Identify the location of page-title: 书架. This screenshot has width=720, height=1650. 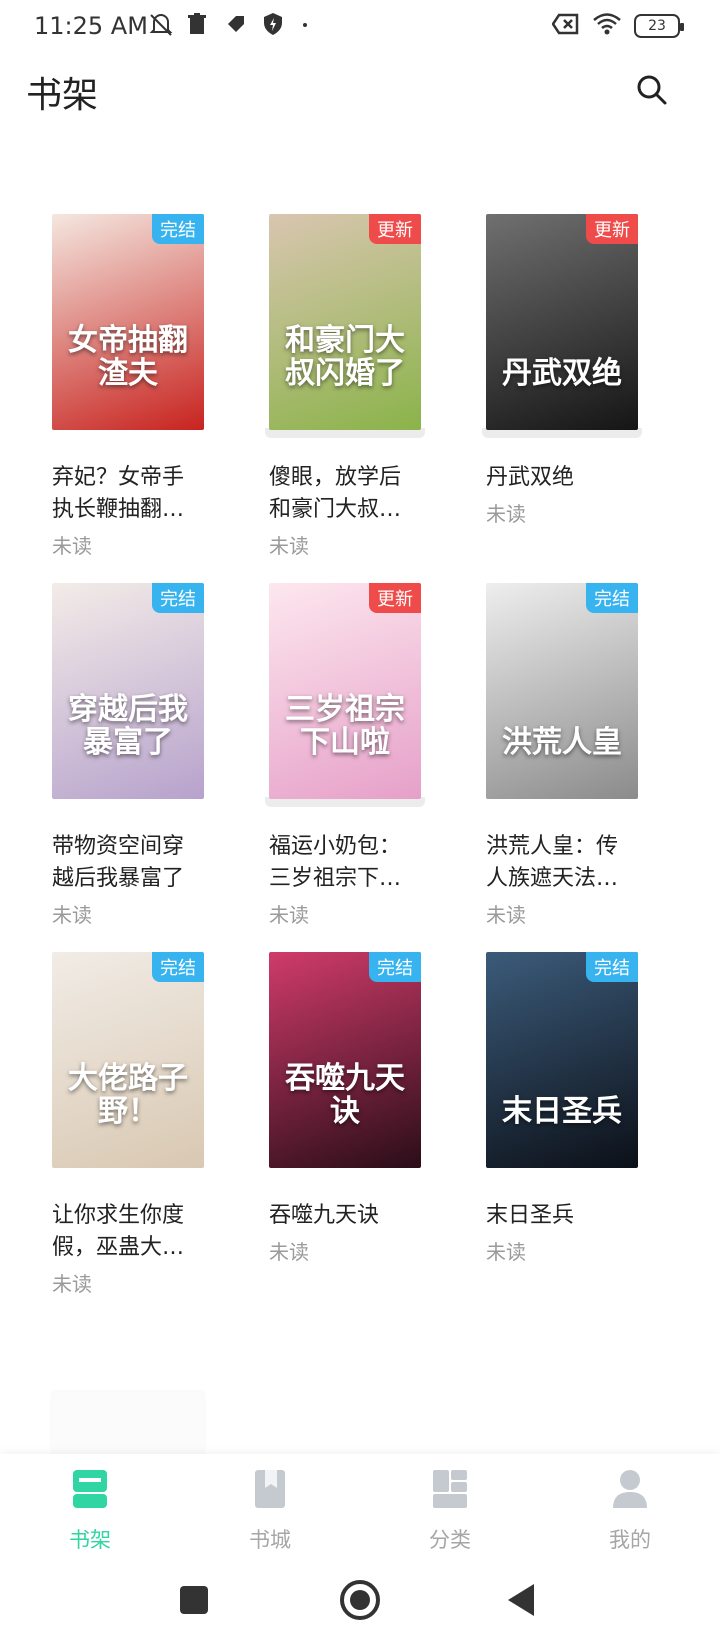
(62, 95).